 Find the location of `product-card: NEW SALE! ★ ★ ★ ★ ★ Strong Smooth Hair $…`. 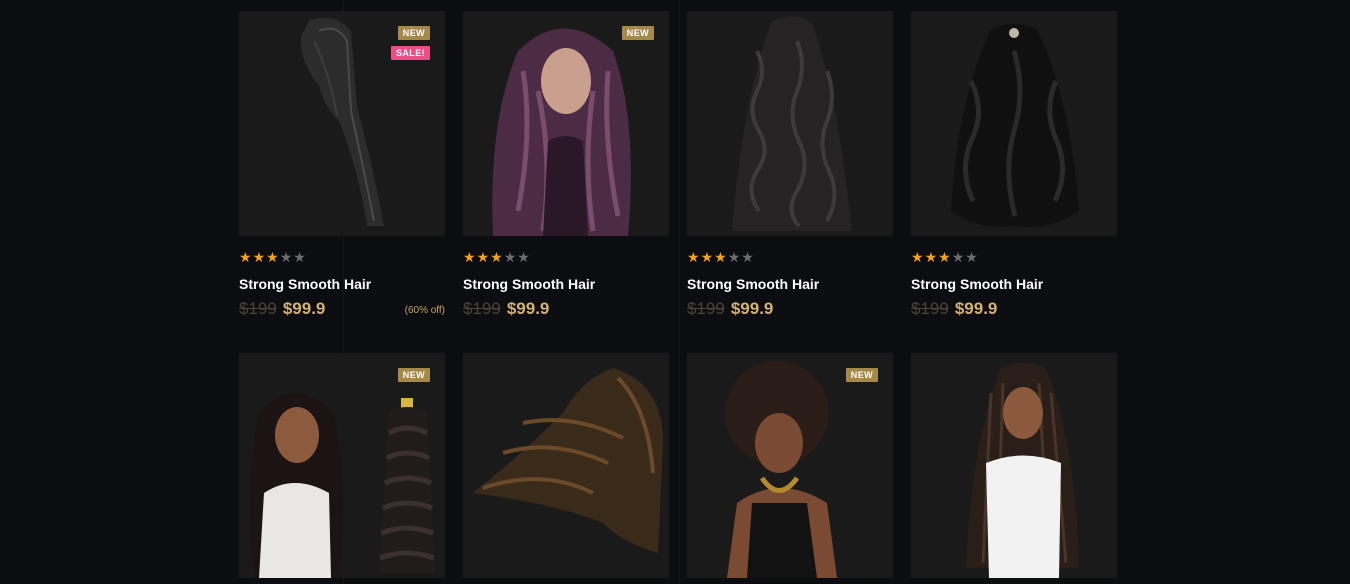

product-card: NEW SALE! ★ ★ ★ ★ ★ Strong Smooth Hair $… is located at coordinates (342, 182).